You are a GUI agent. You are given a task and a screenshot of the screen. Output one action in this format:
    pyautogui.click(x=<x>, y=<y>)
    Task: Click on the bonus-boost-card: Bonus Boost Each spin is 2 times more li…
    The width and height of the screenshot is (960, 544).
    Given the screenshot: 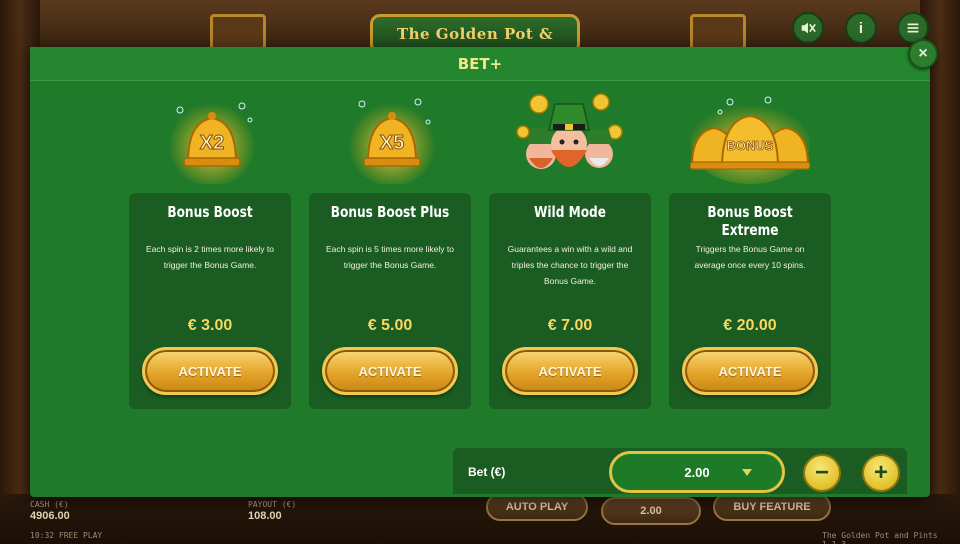 What is the action you would take?
    pyautogui.click(x=210, y=301)
    